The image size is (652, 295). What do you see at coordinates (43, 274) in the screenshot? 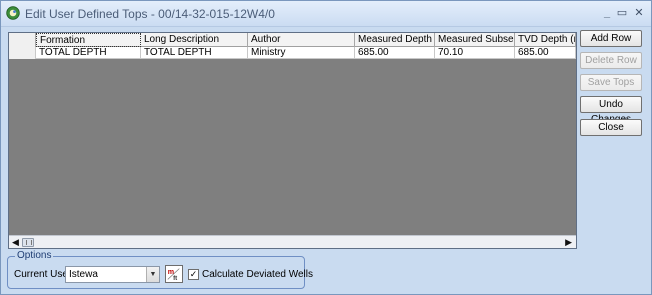
I see `current-user-label: Current User` at bounding box center [43, 274].